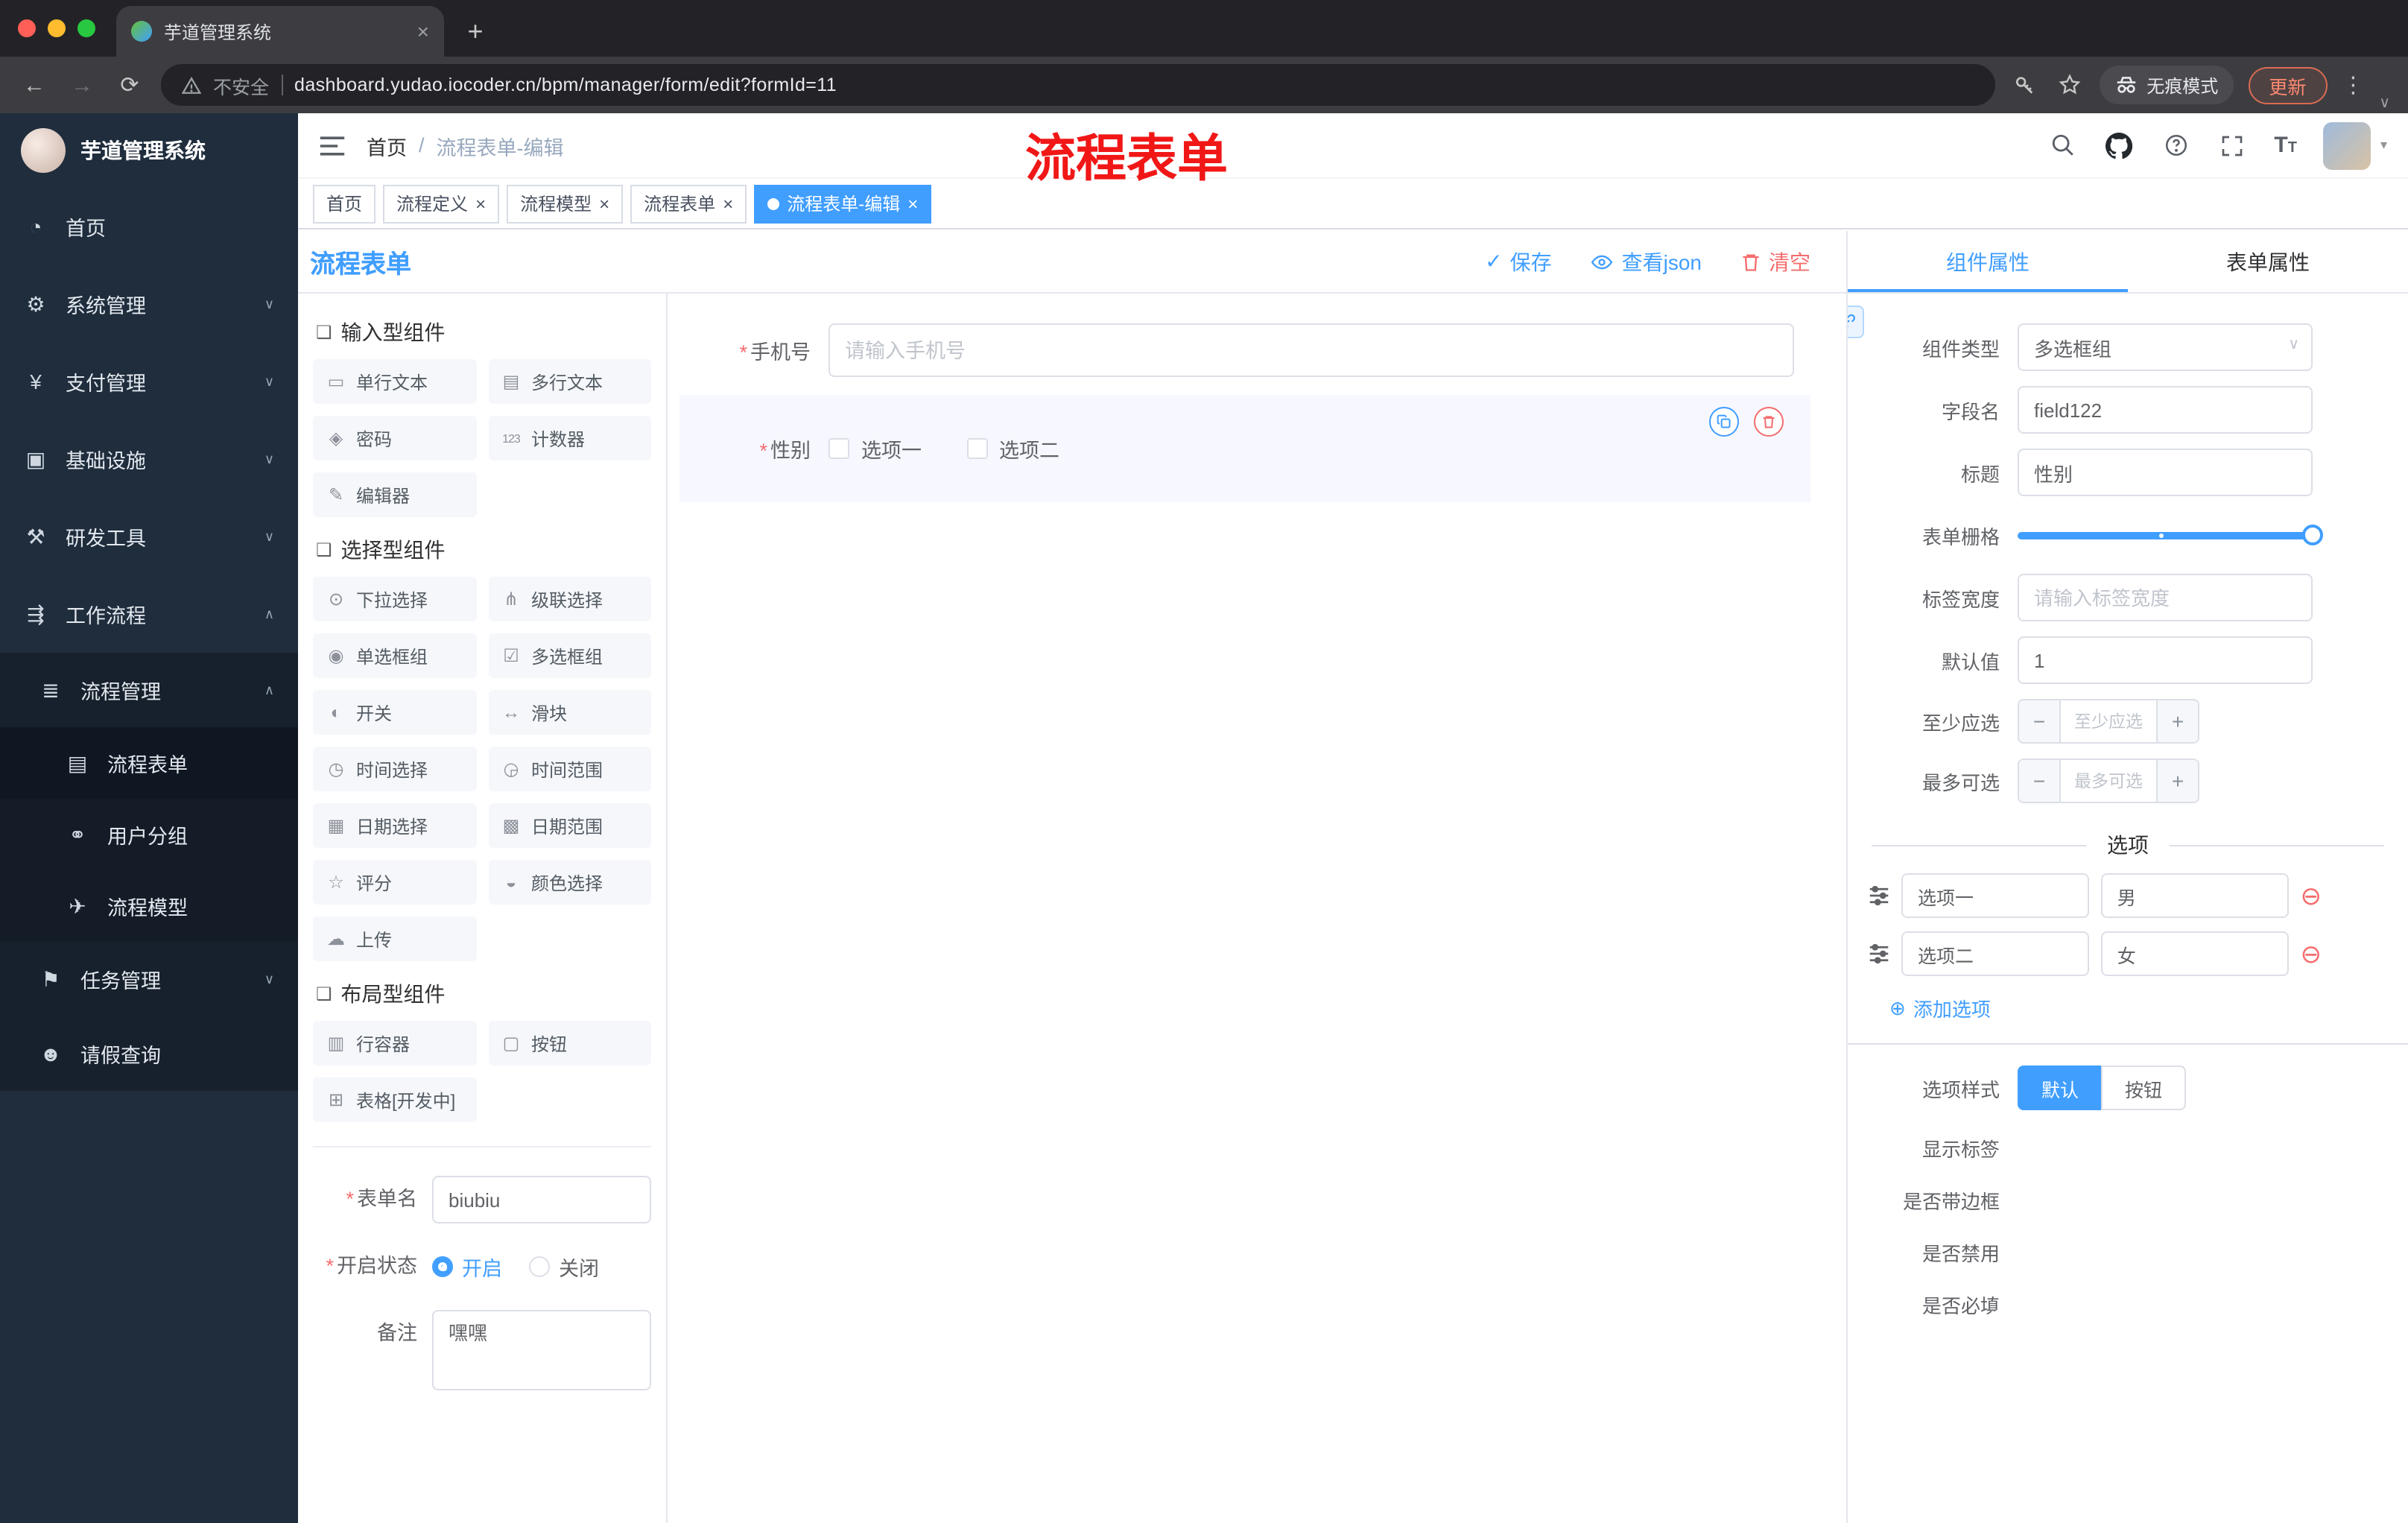  I want to click on gender-field-selected: * 性别 选项一 选项二, so click(1244, 448).